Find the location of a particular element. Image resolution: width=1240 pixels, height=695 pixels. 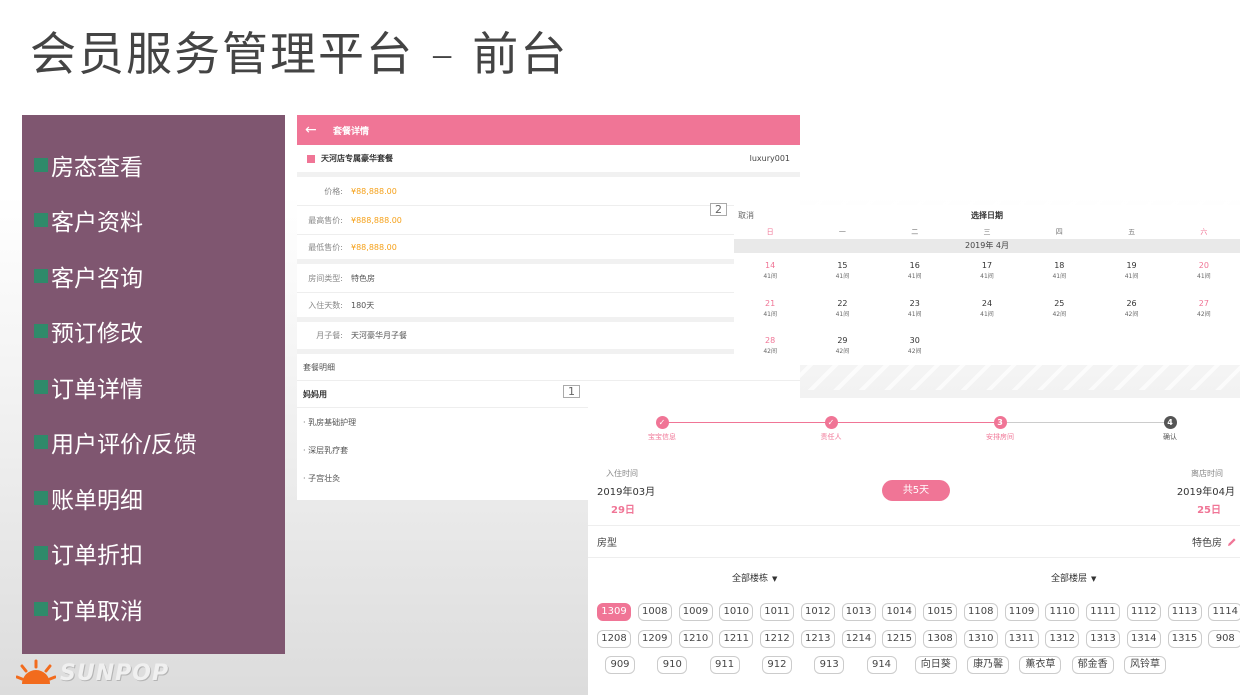

room-button: 913 is located at coordinates (829, 665).